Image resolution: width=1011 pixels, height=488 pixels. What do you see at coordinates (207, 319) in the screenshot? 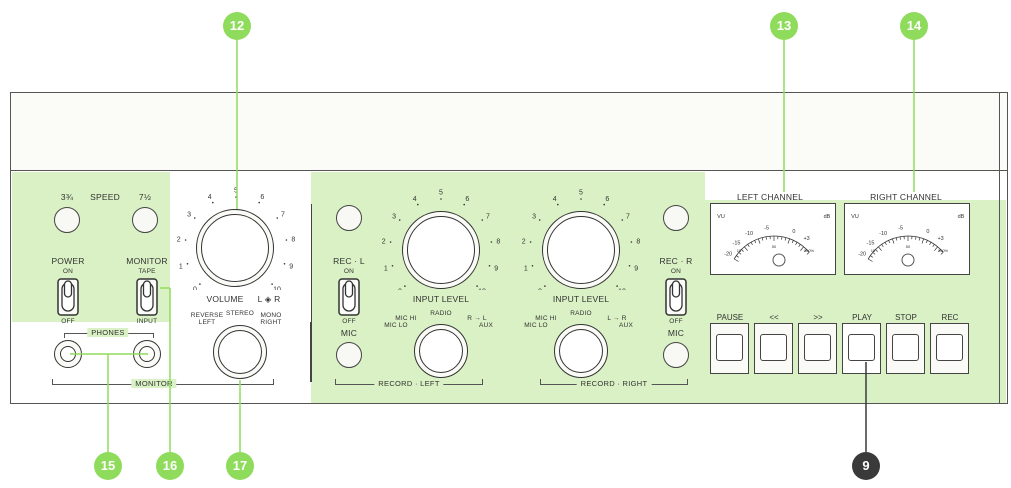
I see `mode-reverse-left-label: REVERSE LEFT` at bounding box center [207, 319].